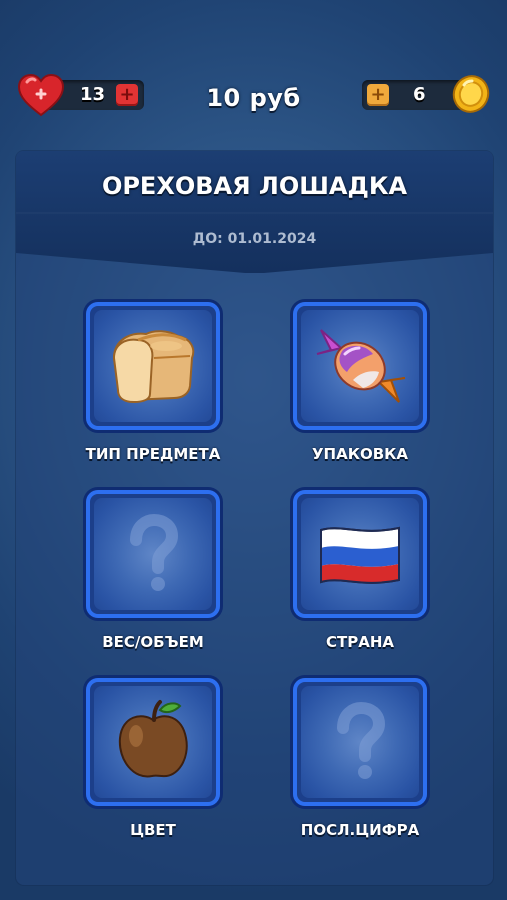 The width and height of the screenshot is (507, 900). I want to click on candy-icon, so click(361, 366).